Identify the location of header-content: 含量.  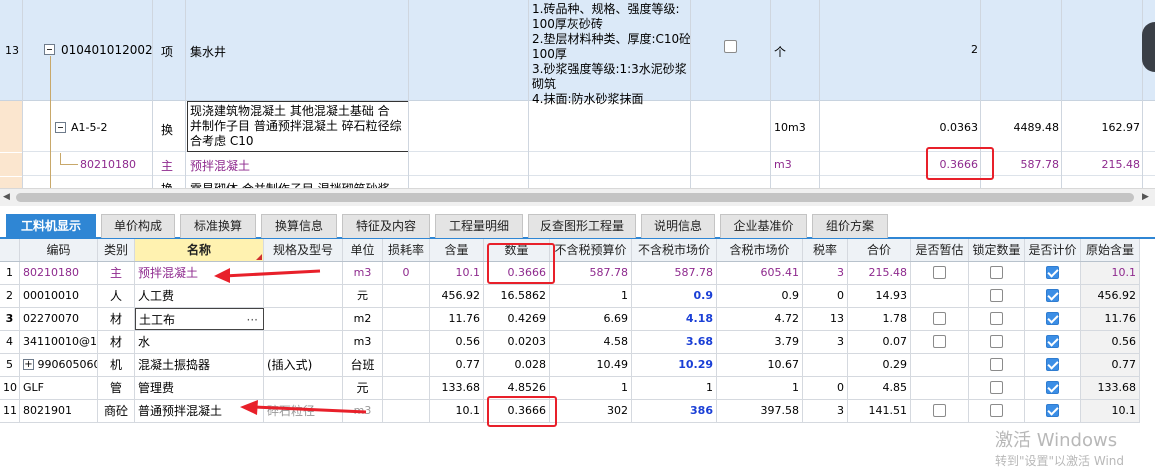
(457, 250).